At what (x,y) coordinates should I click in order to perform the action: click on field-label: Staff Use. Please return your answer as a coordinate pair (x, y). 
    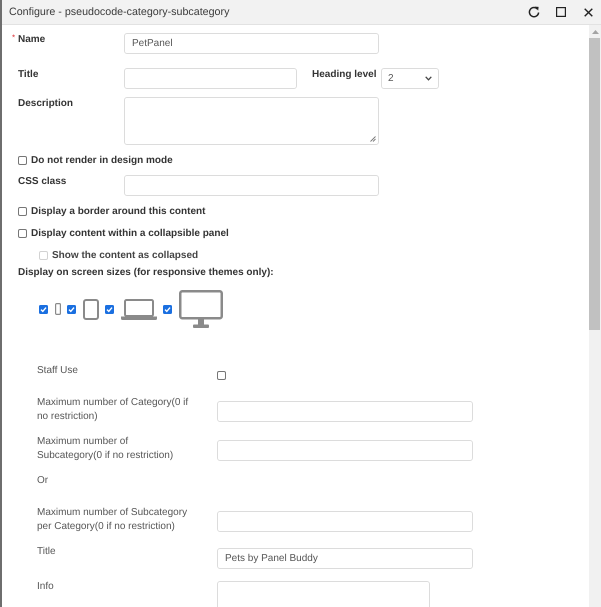
    Looking at the image, I should click on (57, 371).